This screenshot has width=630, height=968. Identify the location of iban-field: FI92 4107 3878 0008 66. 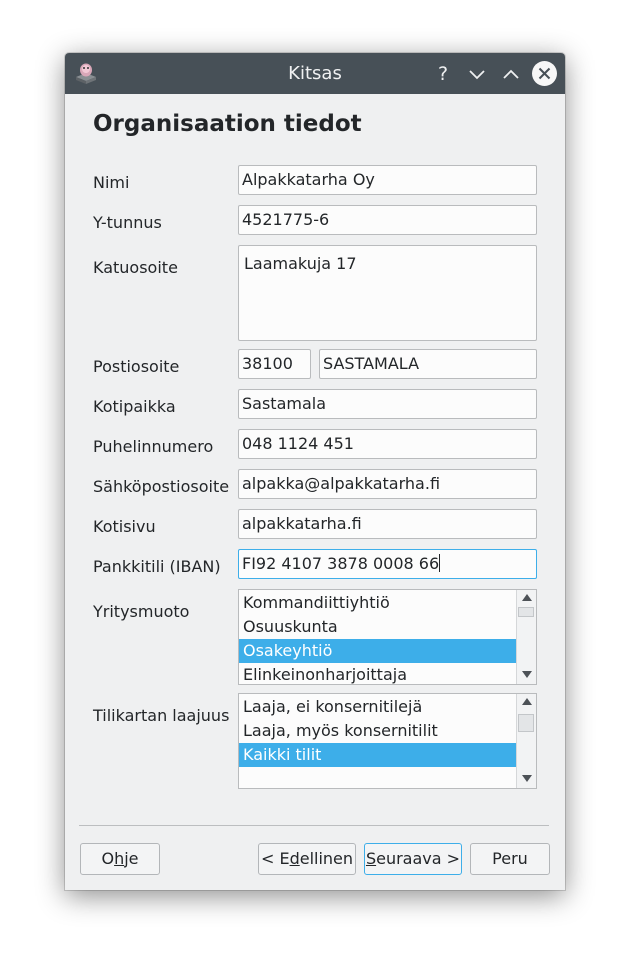
(387, 564).